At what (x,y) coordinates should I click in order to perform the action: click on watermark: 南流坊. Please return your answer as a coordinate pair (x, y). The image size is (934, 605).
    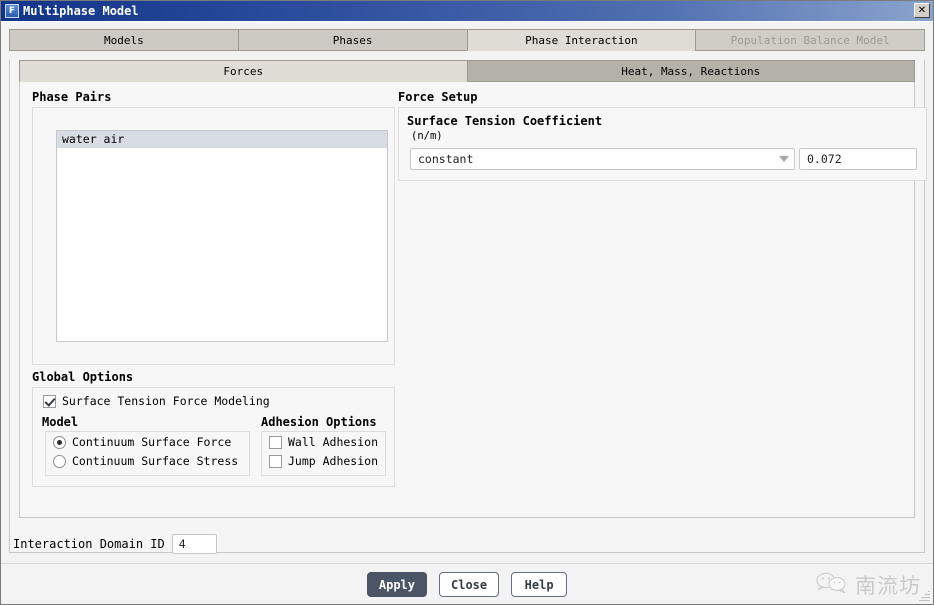
    Looking at the image, I should click on (868, 585).